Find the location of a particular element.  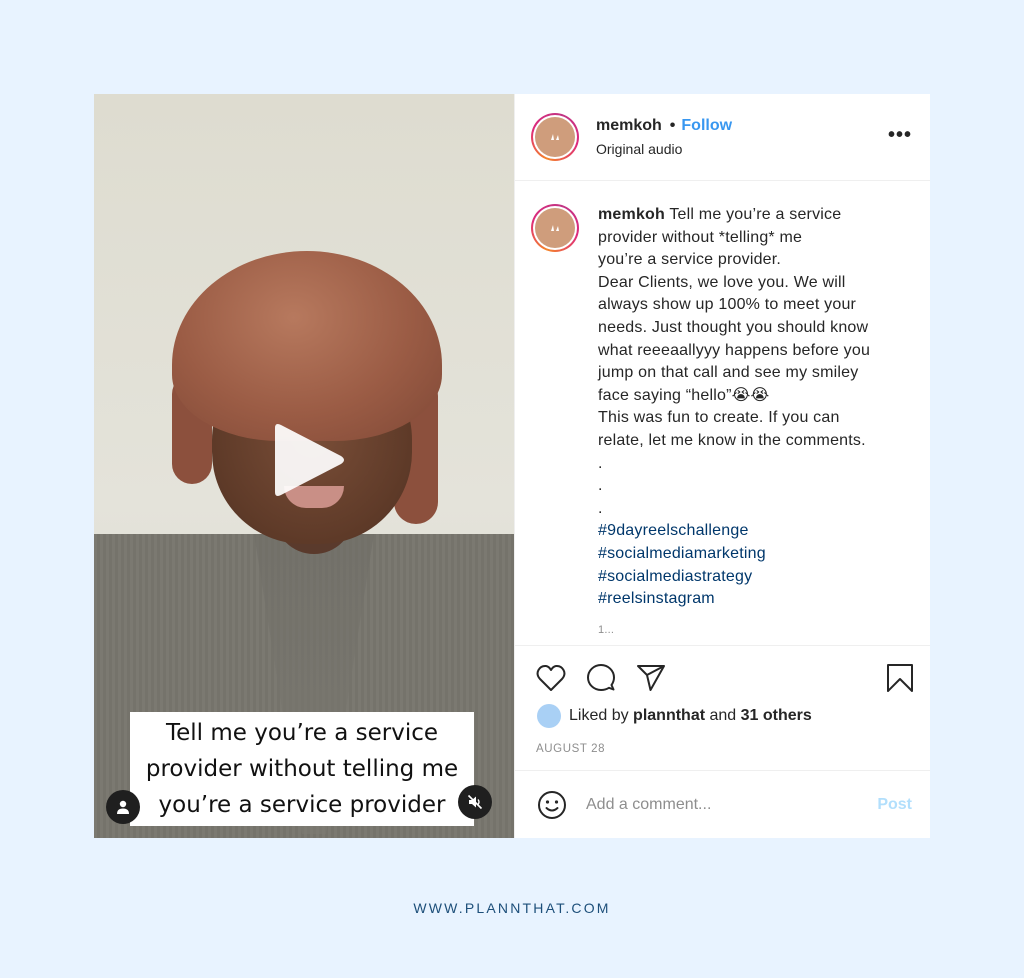

liker-avatar is located at coordinates (549, 716).